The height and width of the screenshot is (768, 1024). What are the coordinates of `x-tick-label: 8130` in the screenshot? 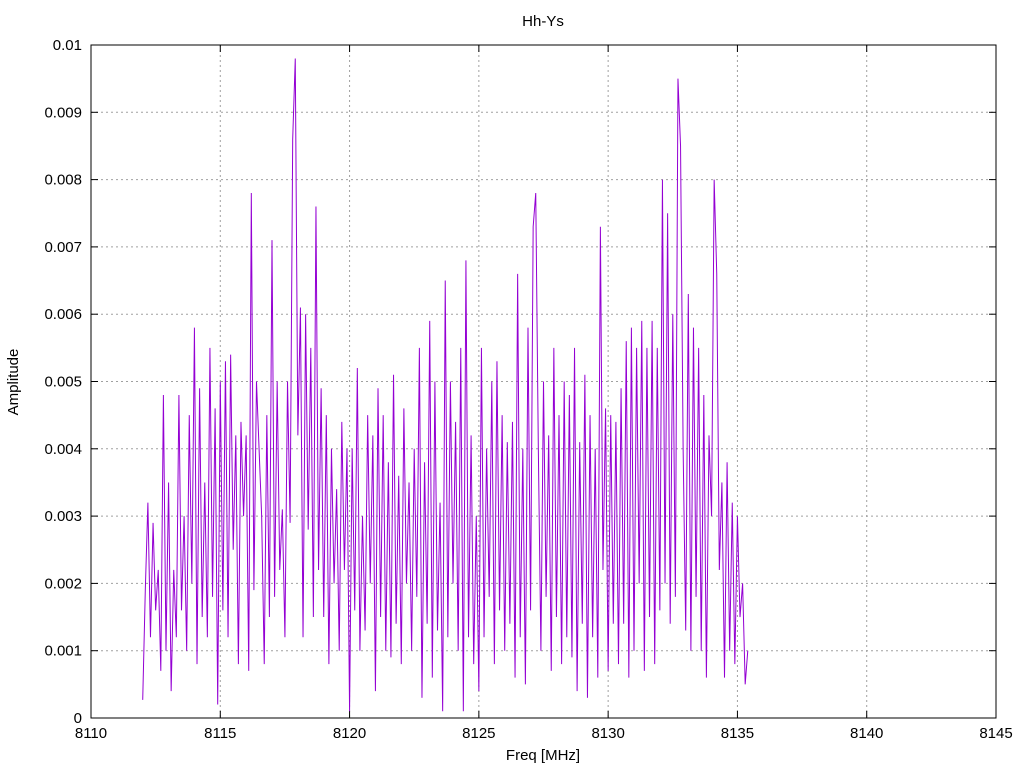 It's located at (607, 733).